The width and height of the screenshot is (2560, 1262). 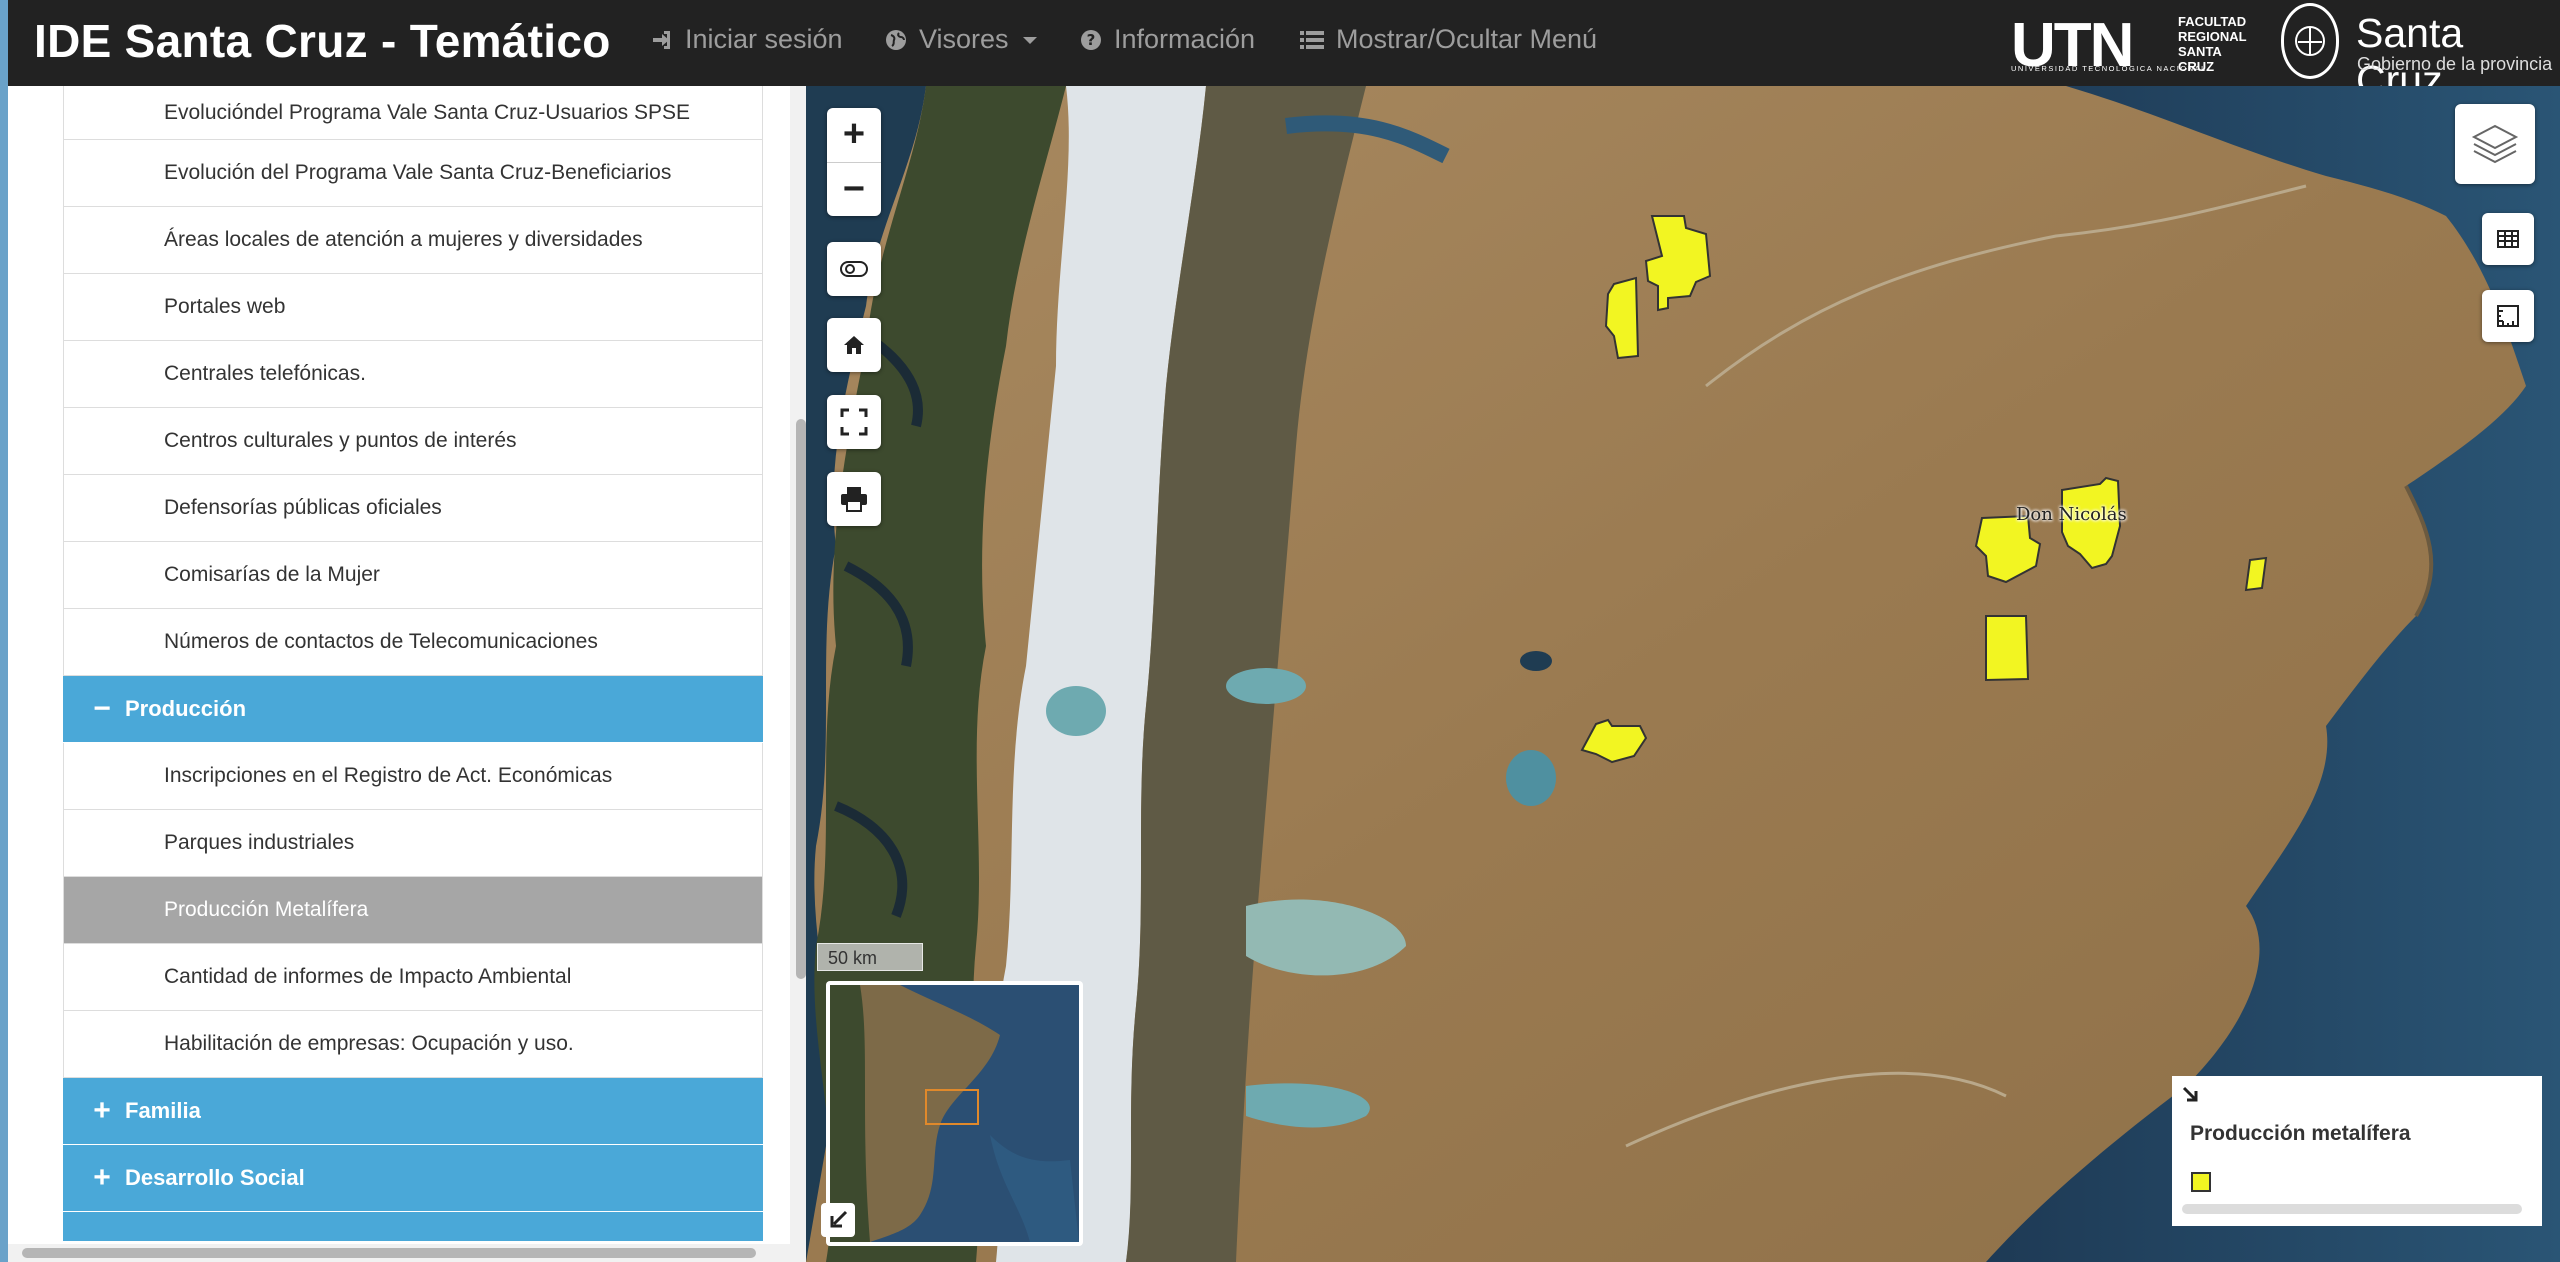 I want to click on layer-item: Centrales telefónicas., so click(x=413, y=374).